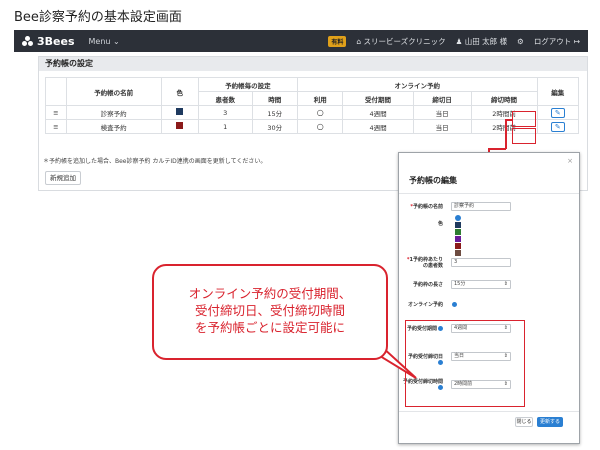  Describe the element at coordinates (424, 263) in the screenshot. I see `capacity-label: *1予約枠あたりの患者数` at that location.